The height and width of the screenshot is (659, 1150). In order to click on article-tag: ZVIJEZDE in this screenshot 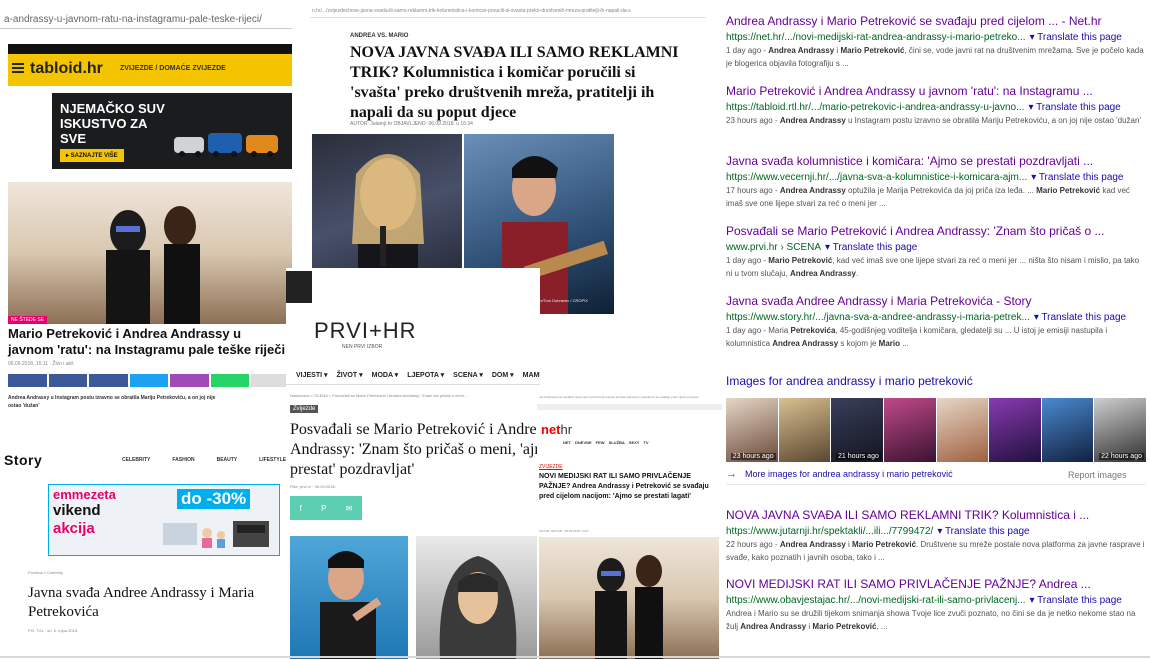, I will do `click(551, 467)`.